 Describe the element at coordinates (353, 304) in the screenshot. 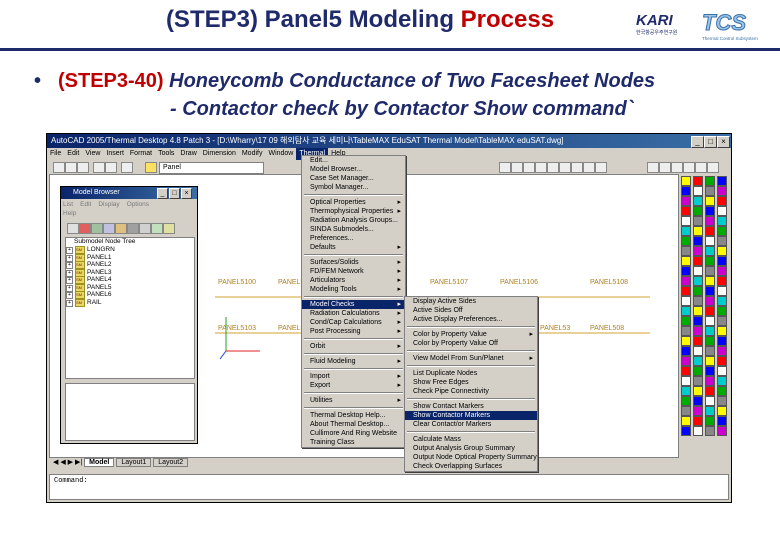

I see `menu-item-model-checks: Model Checks ▸` at that location.